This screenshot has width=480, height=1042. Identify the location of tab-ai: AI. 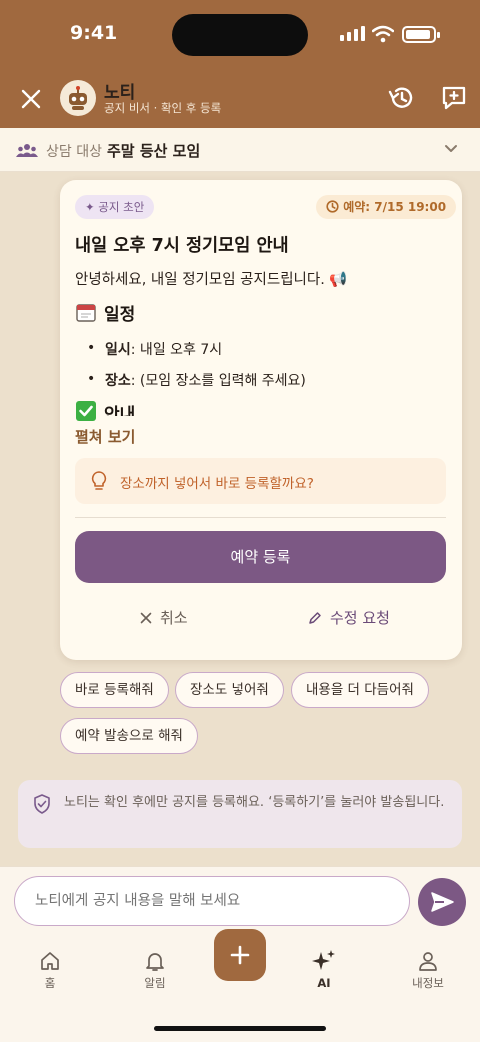
(324, 969).